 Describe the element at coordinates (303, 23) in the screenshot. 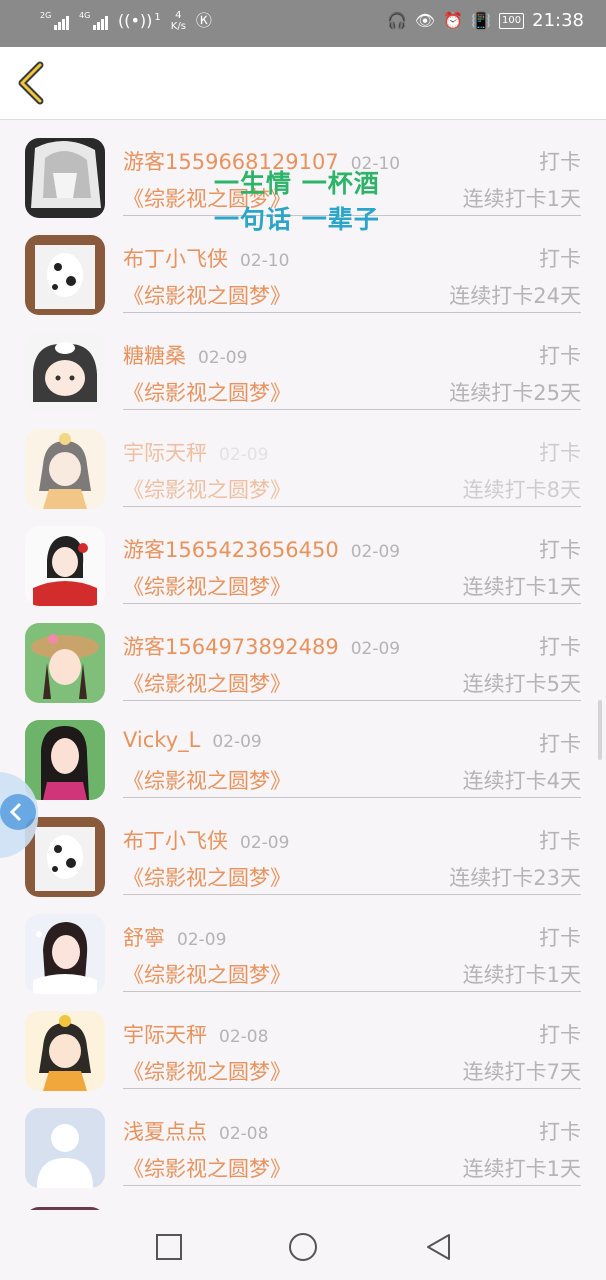

I see `status-bar: 2G 4G ((•)) 1 4 K/s Ⓚ 🎧 👁 ⏰ 📳 100 21:38` at that location.